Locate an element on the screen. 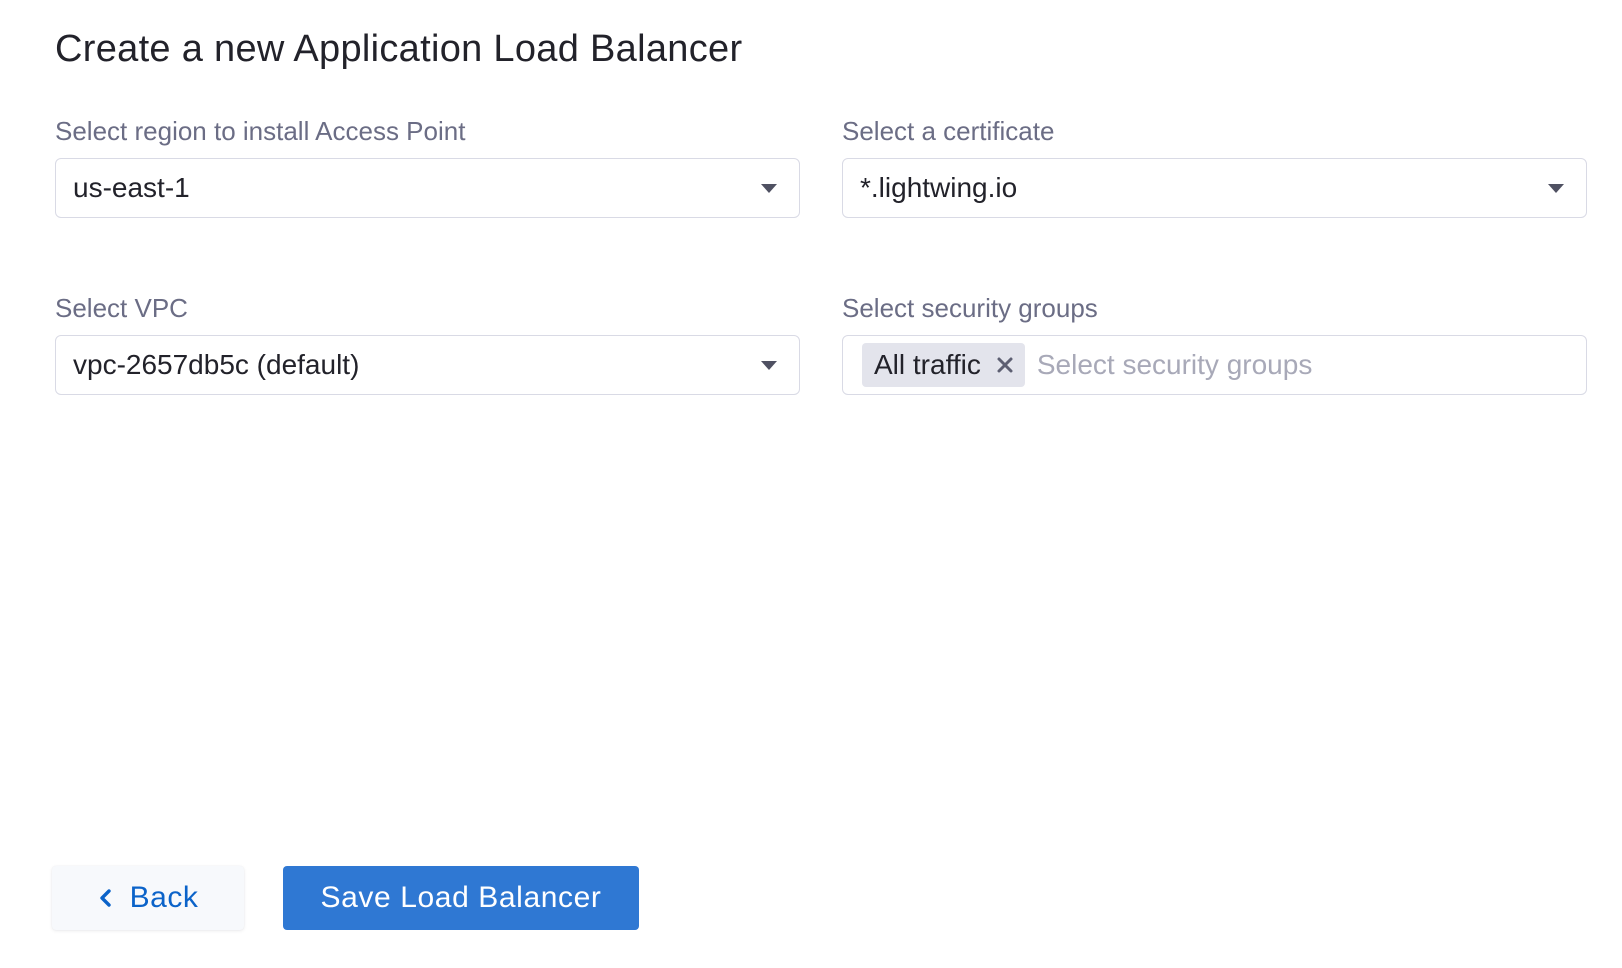 The image size is (1622, 968). back-button: Back is located at coordinates (148, 898).